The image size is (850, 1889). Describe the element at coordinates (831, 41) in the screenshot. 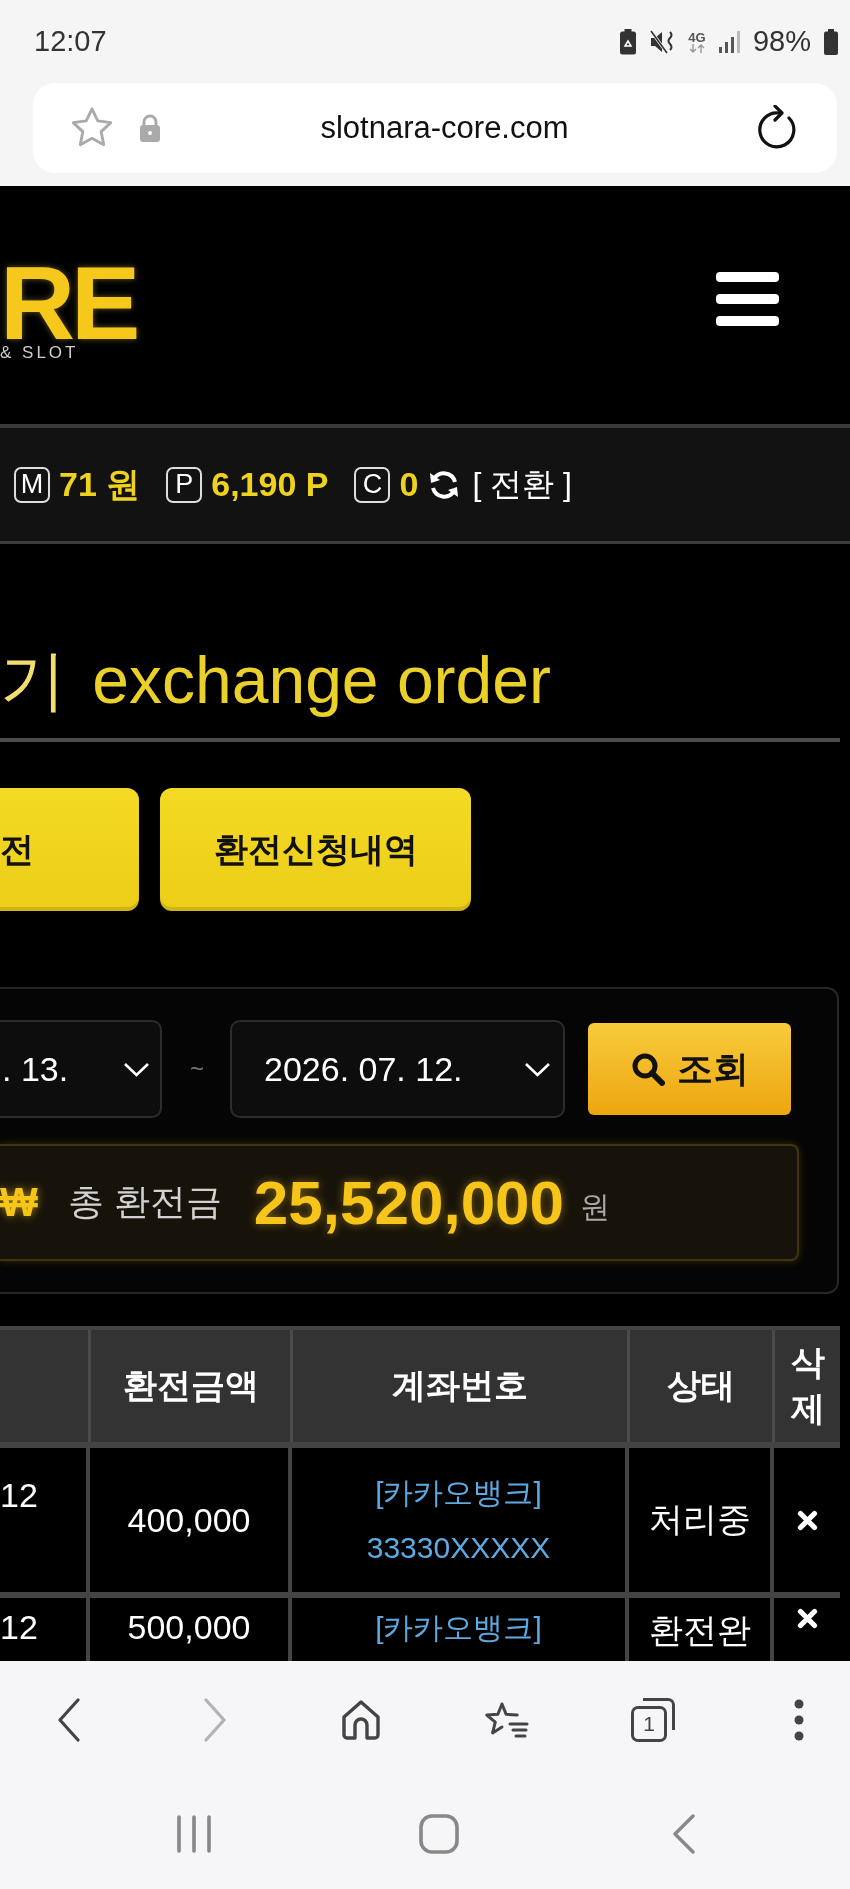

I see `battery-icon` at that location.